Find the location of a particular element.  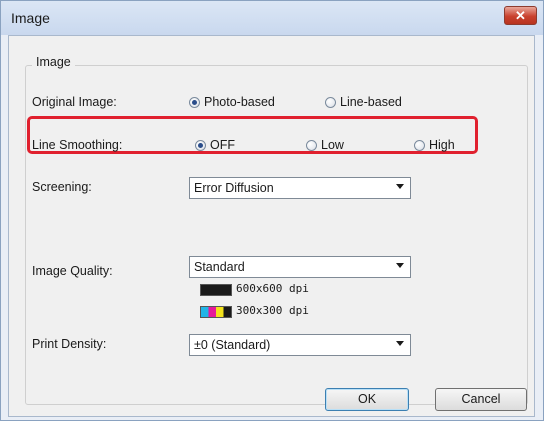

title-bar: Image ✕ is located at coordinates (272, 18).